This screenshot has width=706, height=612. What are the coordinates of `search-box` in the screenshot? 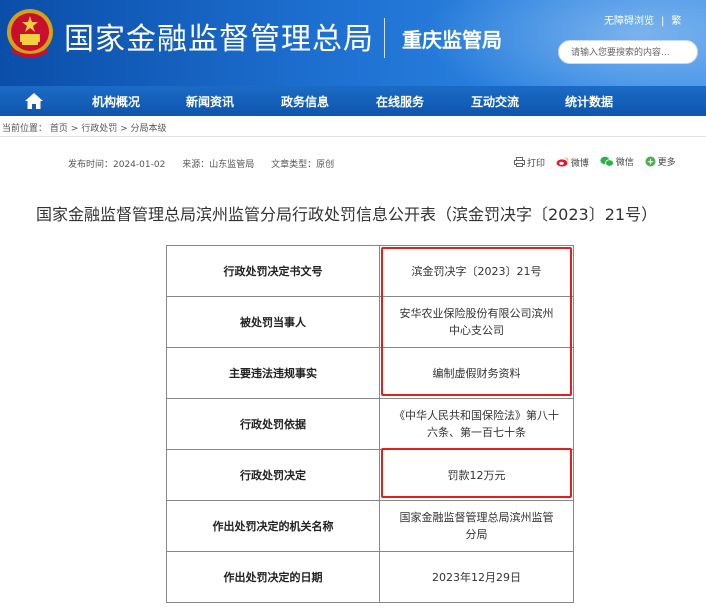 It's located at (628, 52).